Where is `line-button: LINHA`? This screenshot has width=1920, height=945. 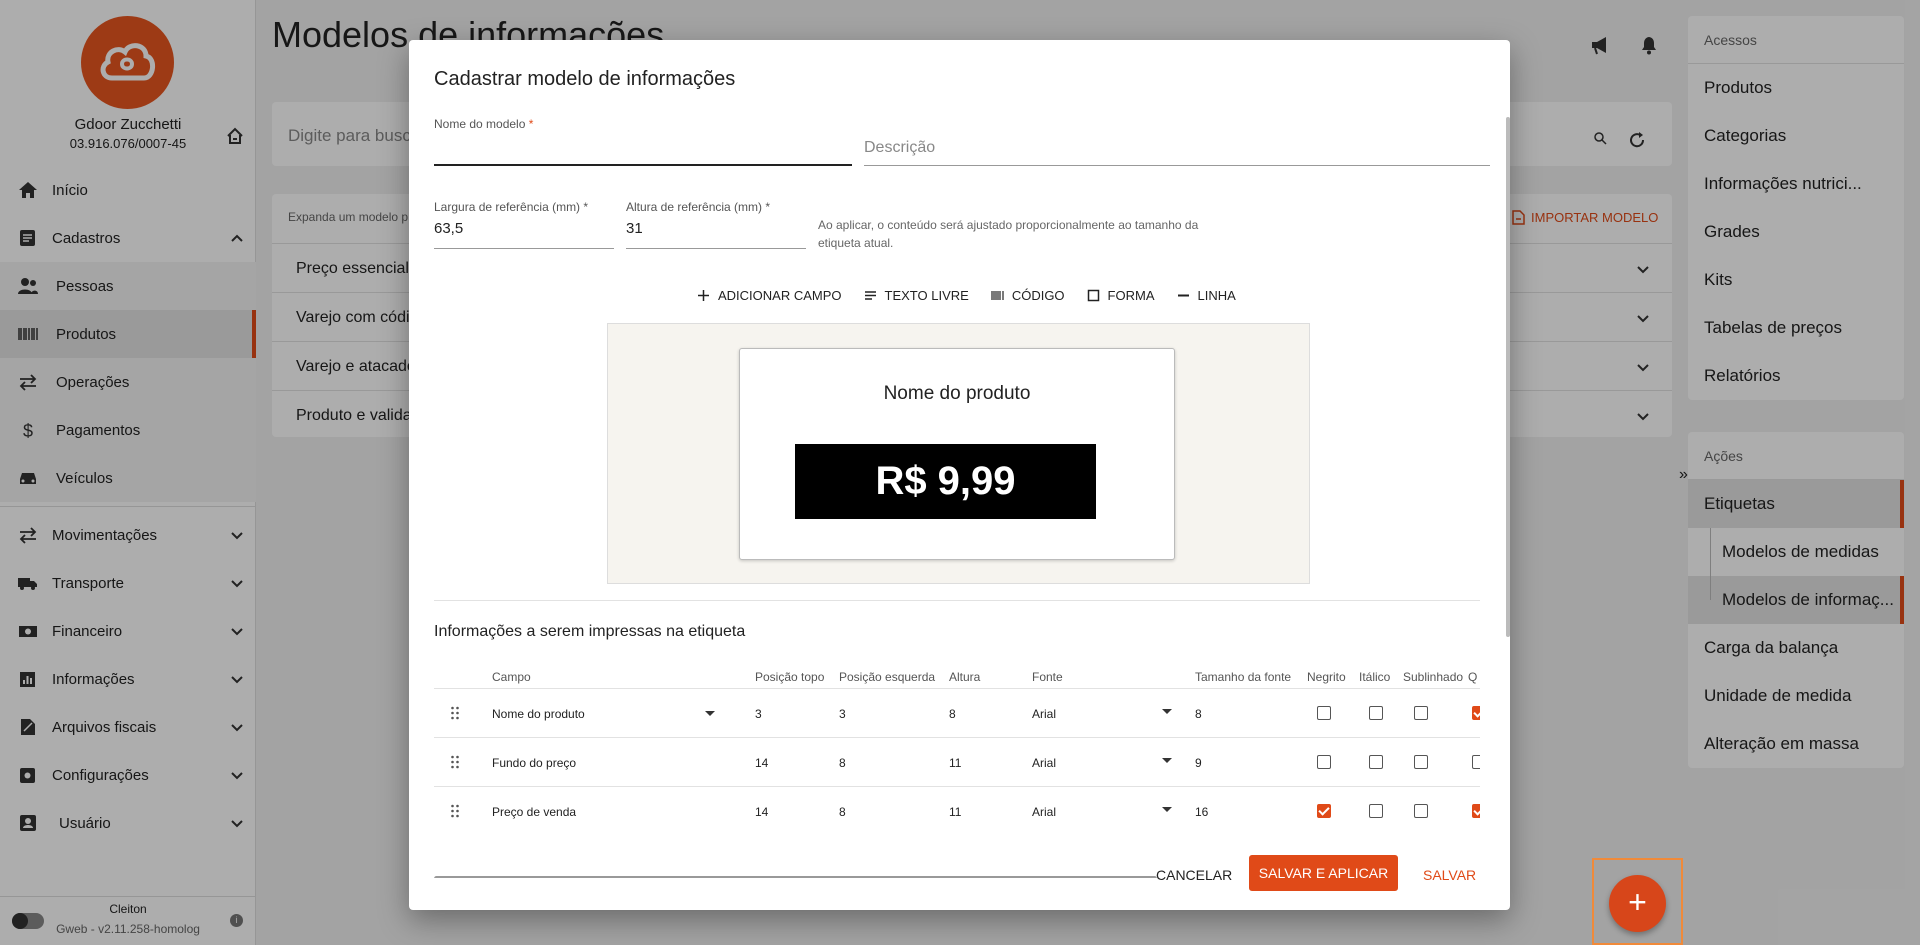 line-button: LINHA is located at coordinates (1206, 295).